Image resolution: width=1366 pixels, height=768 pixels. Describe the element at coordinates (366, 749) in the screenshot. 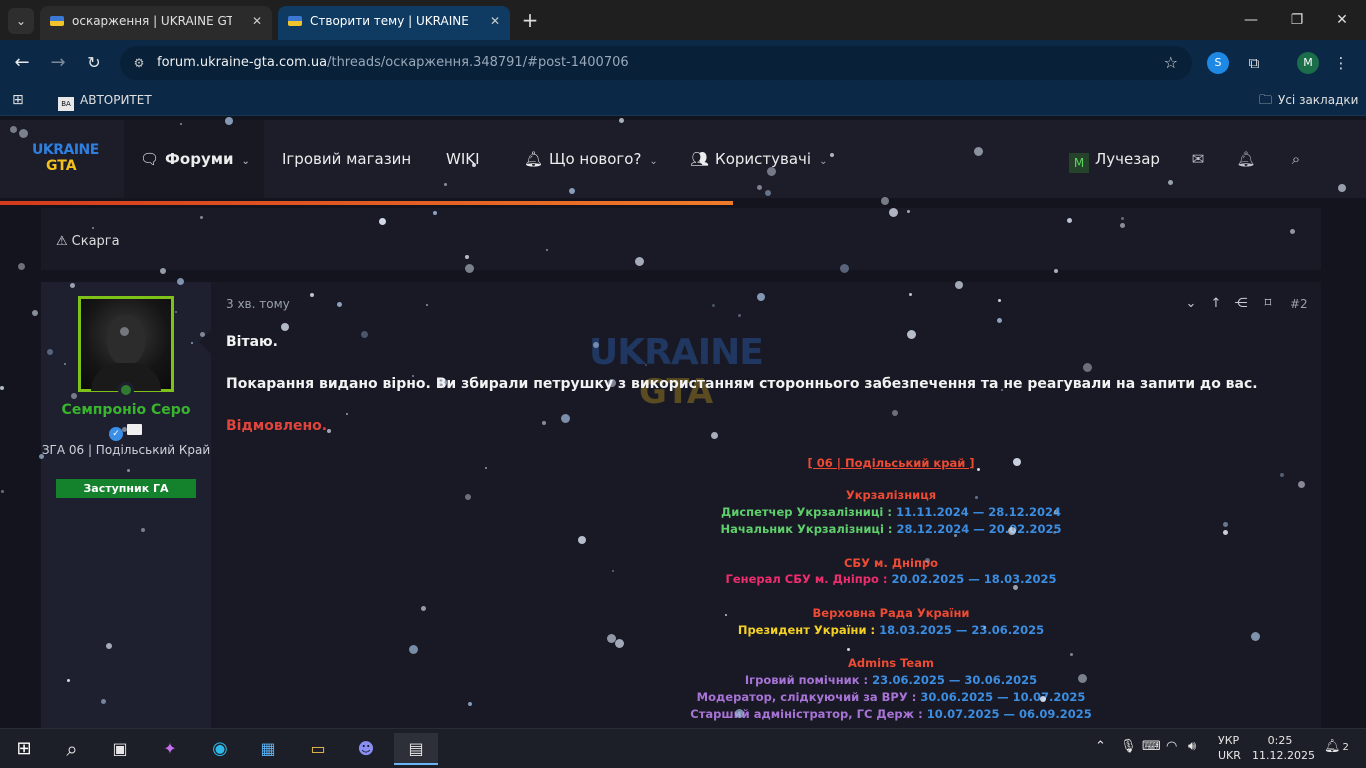

I see `discord-icon: ☻` at that location.